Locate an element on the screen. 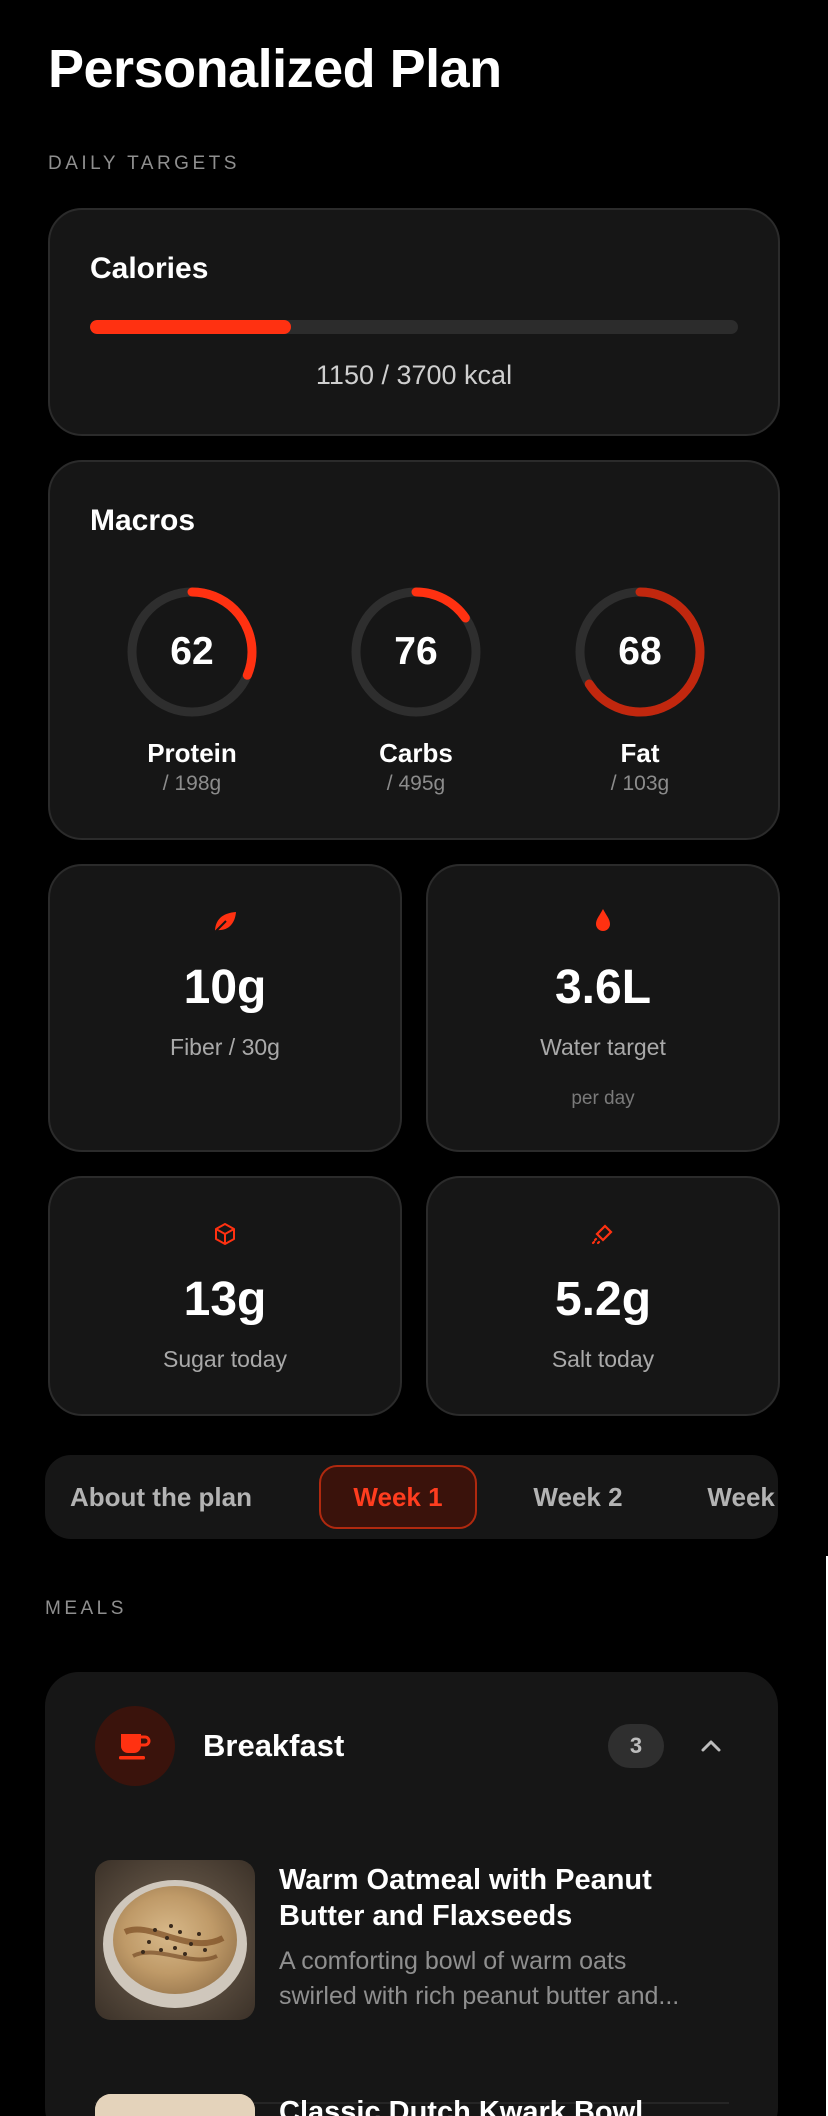  calories-value: 1150 / 3700 kcal is located at coordinates (414, 375).